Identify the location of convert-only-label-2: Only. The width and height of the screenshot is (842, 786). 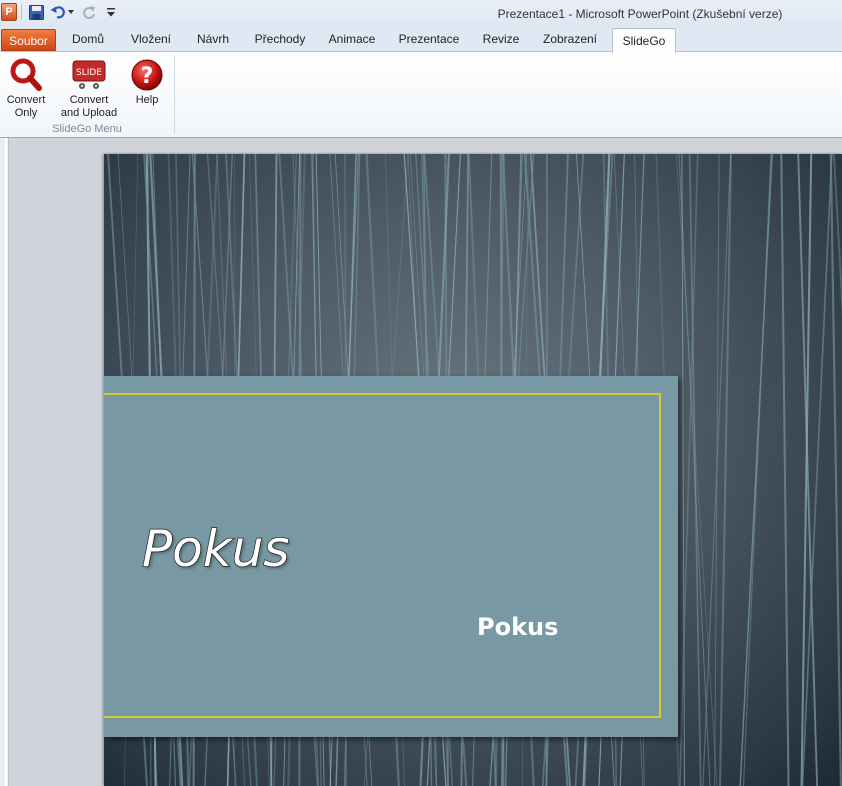
(26, 113).